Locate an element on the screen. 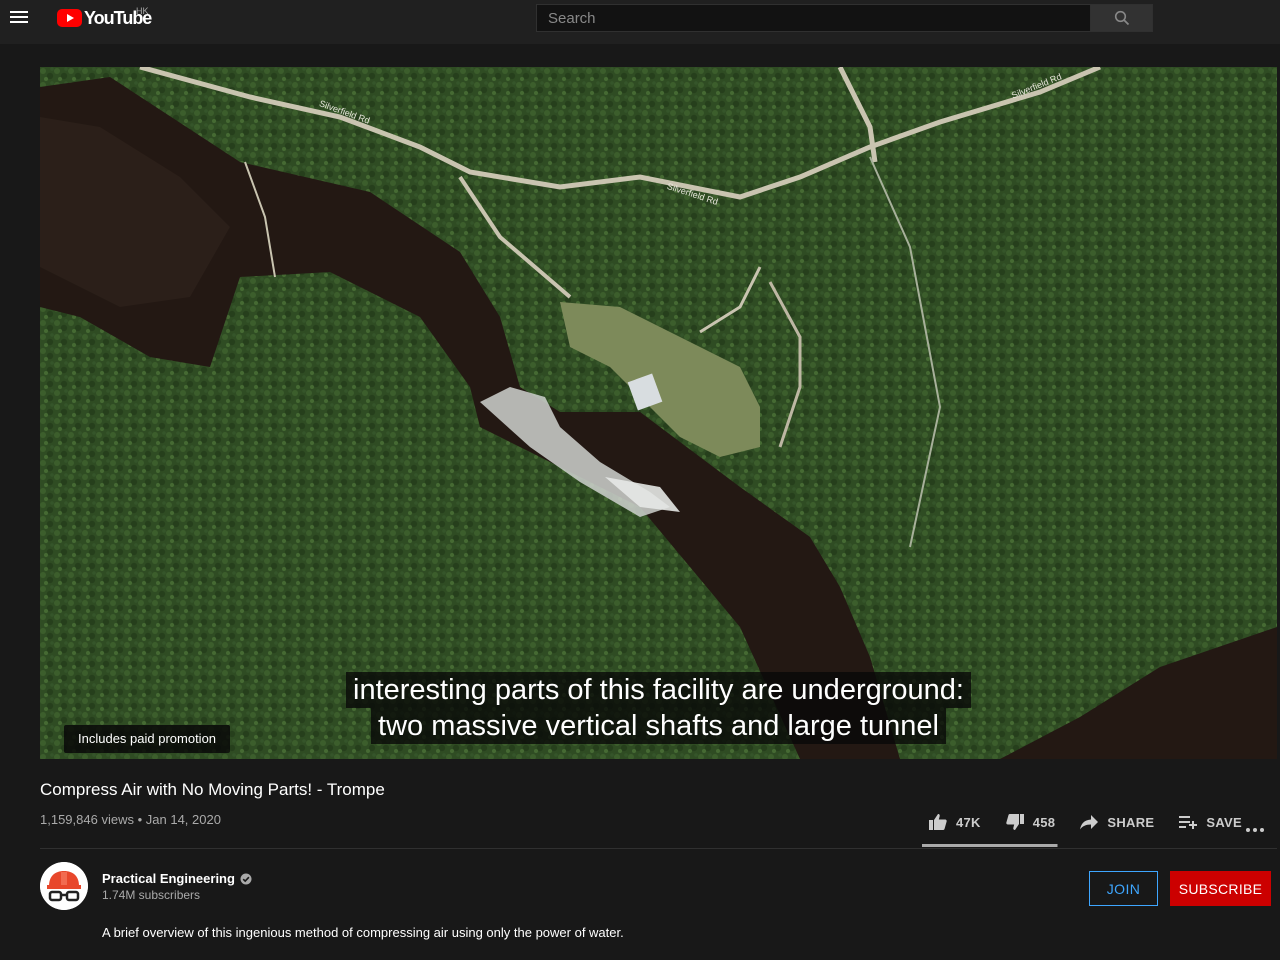  masthead: YouTube HK is located at coordinates (640, 22).